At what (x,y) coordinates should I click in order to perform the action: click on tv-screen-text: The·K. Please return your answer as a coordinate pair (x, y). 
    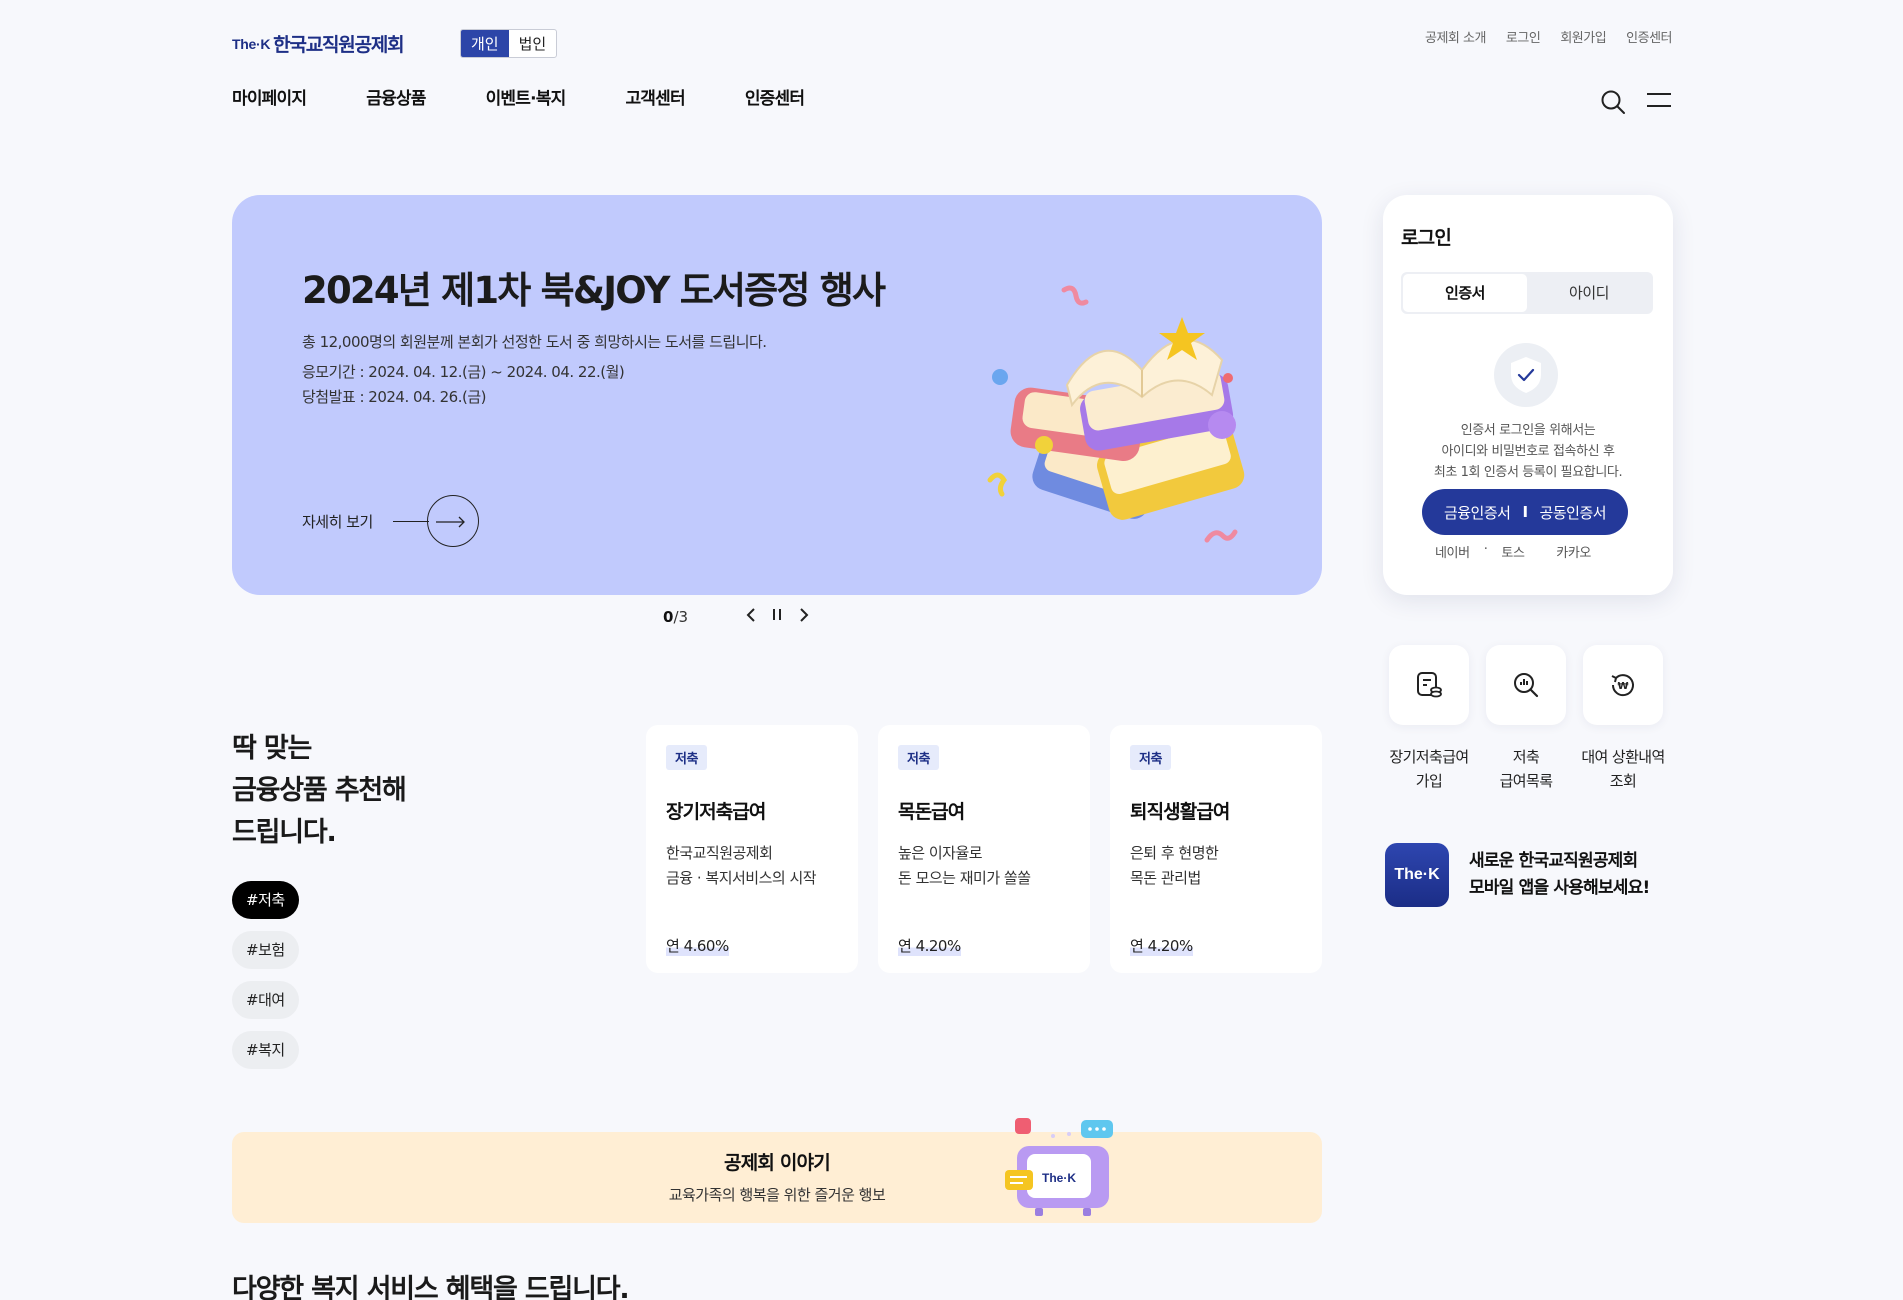
    Looking at the image, I should click on (1059, 1178).